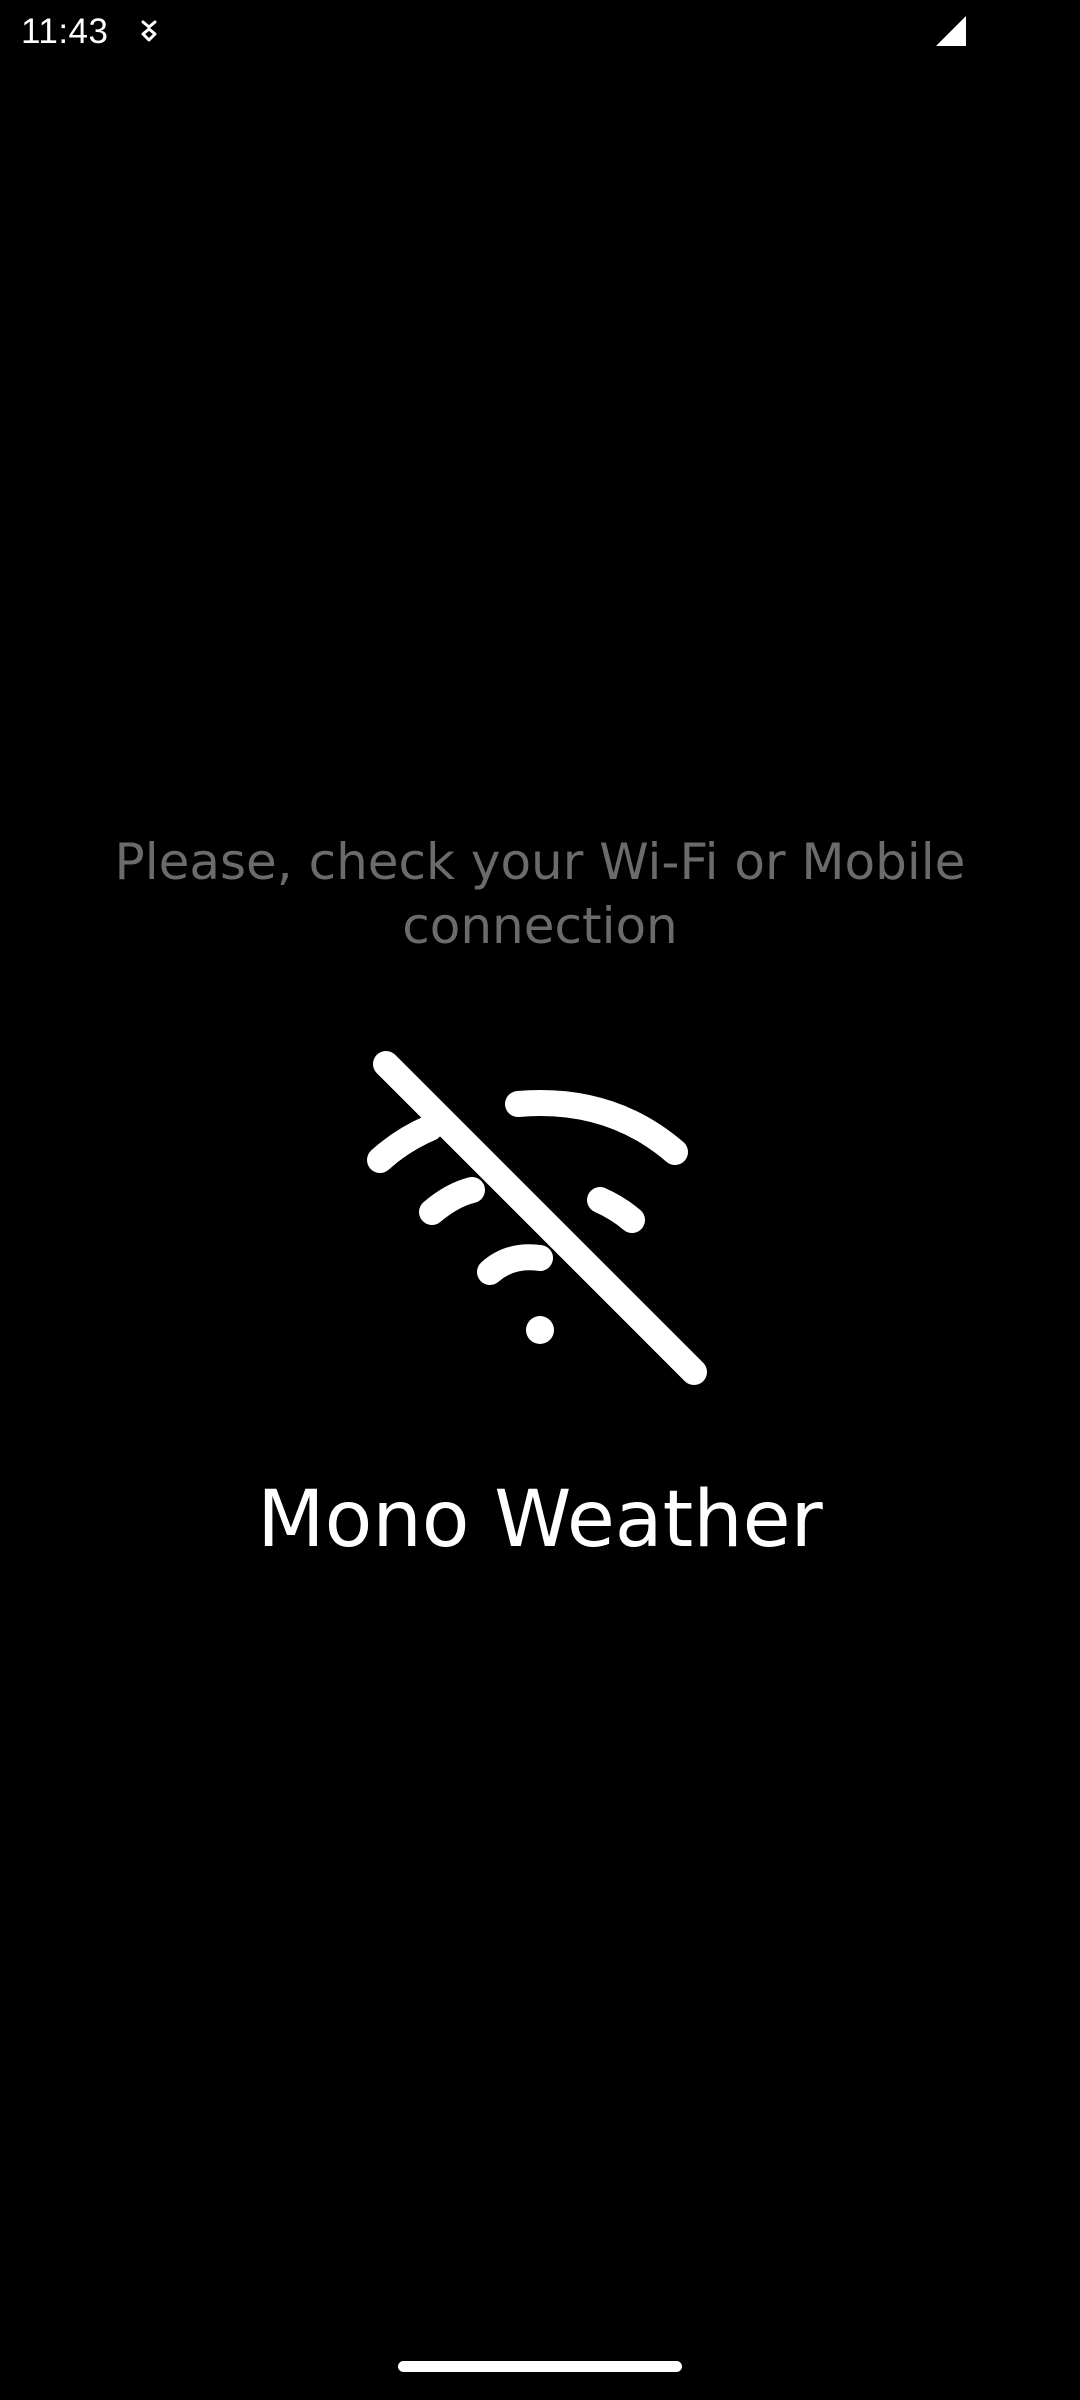 This screenshot has width=1080, height=2400. I want to click on status-bar: 11:43, so click(540, 32).